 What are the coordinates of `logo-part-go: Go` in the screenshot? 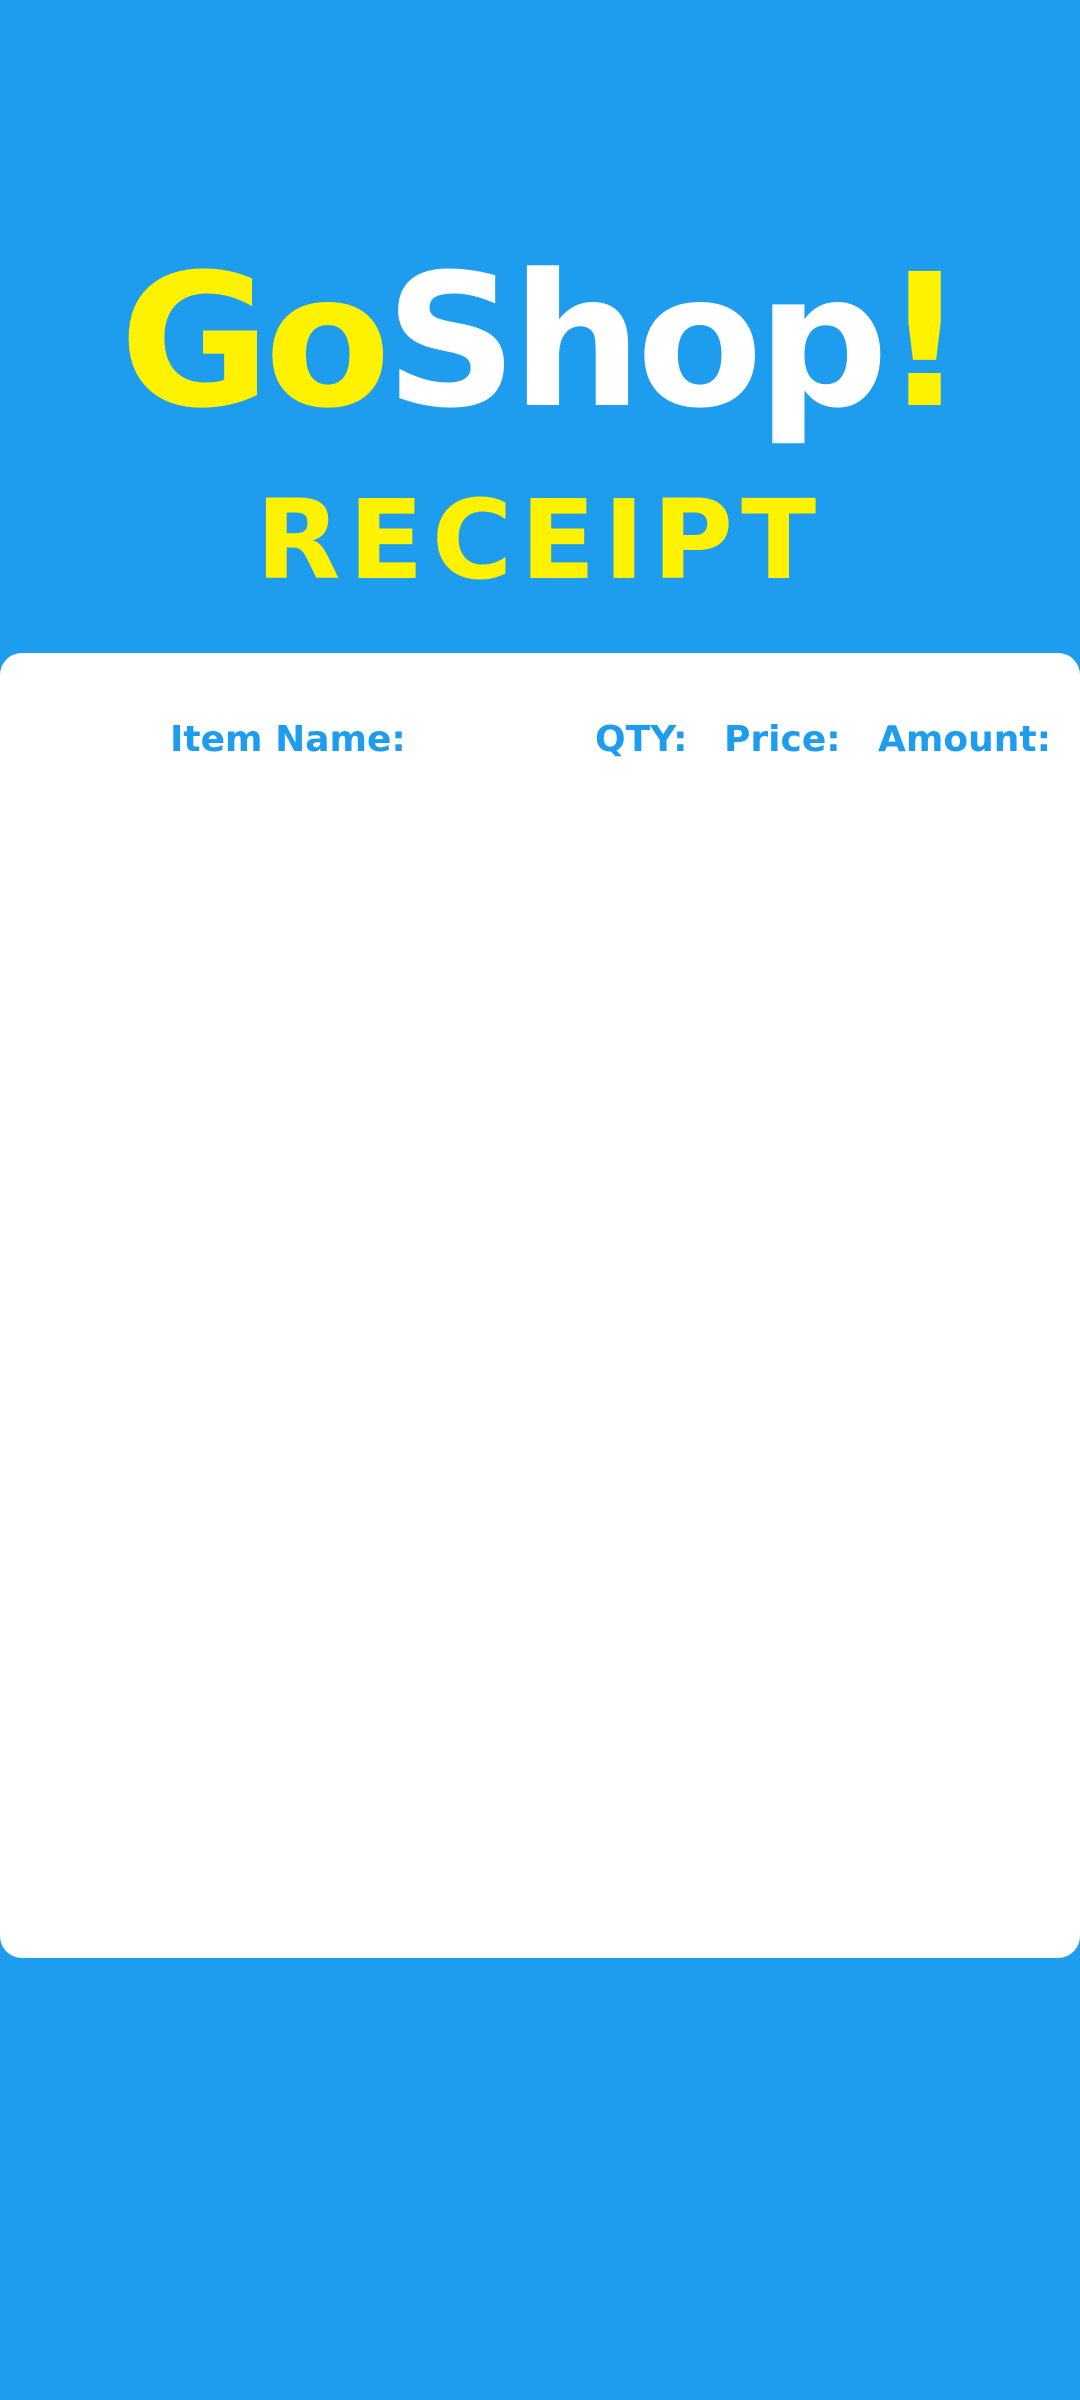 It's located at (255, 342).